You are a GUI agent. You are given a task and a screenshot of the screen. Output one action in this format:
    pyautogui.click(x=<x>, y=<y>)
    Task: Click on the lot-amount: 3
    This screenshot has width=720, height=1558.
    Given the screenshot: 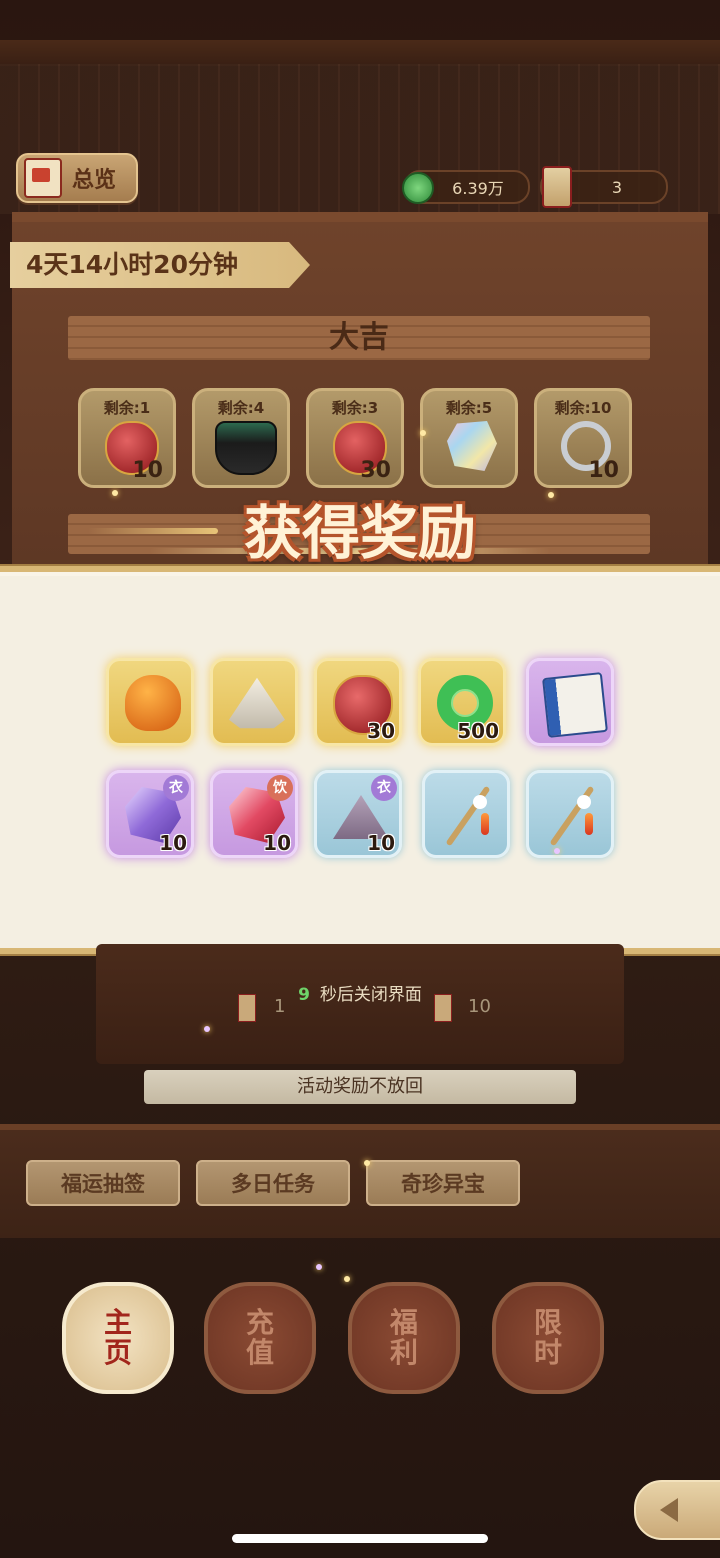 What is the action you would take?
    pyautogui.click(x=617, y=187)
    